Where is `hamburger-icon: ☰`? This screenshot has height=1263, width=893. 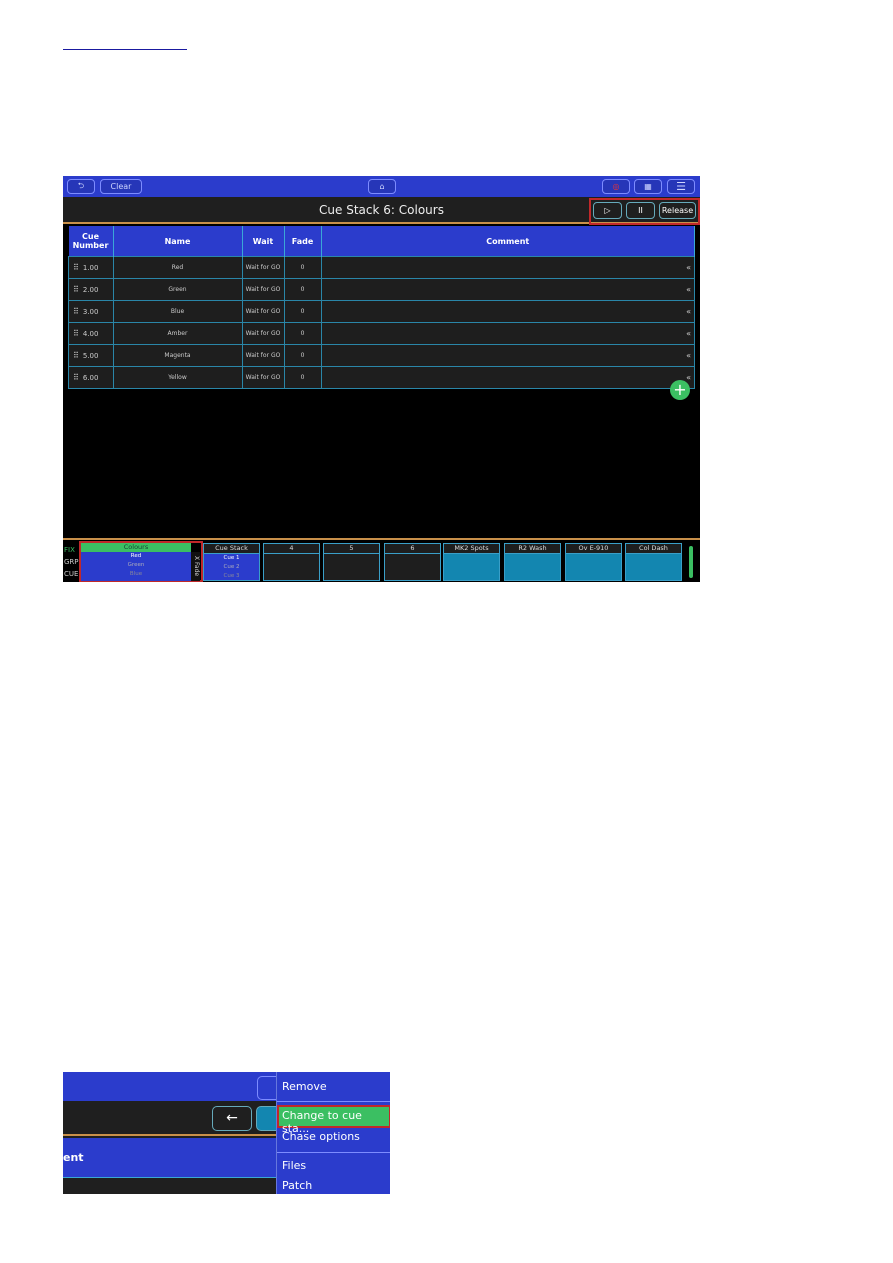 hamburger-icon: ☰ is located at coordinates (681, 186).